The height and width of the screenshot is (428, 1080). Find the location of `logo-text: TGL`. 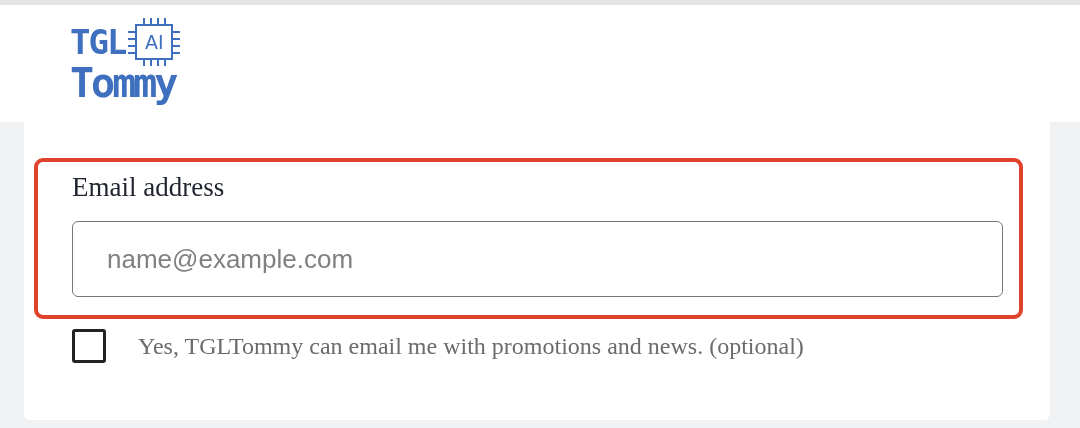

logo-text: TGL is located at coordinates (98, 42).